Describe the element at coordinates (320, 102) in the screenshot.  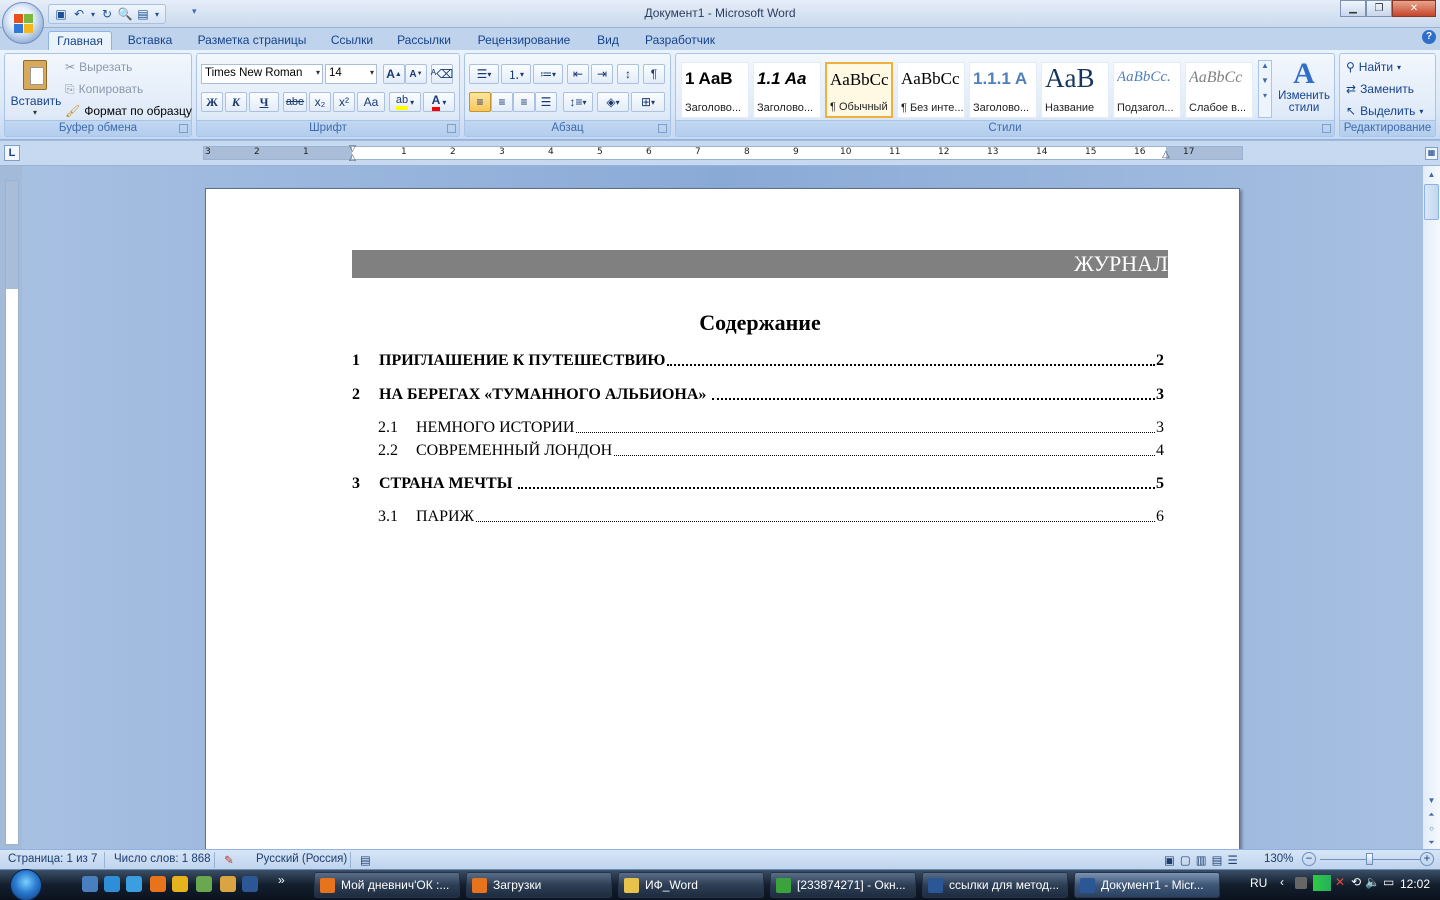
I see `subscript-button: x₂` at that location.